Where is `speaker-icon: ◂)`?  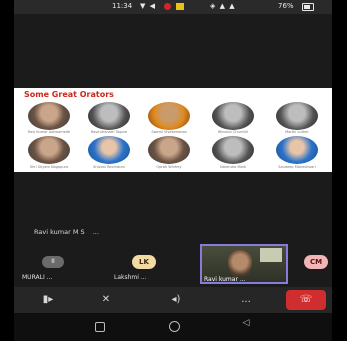
speaker-icon: ◂) is located at coordinates (176, 299).